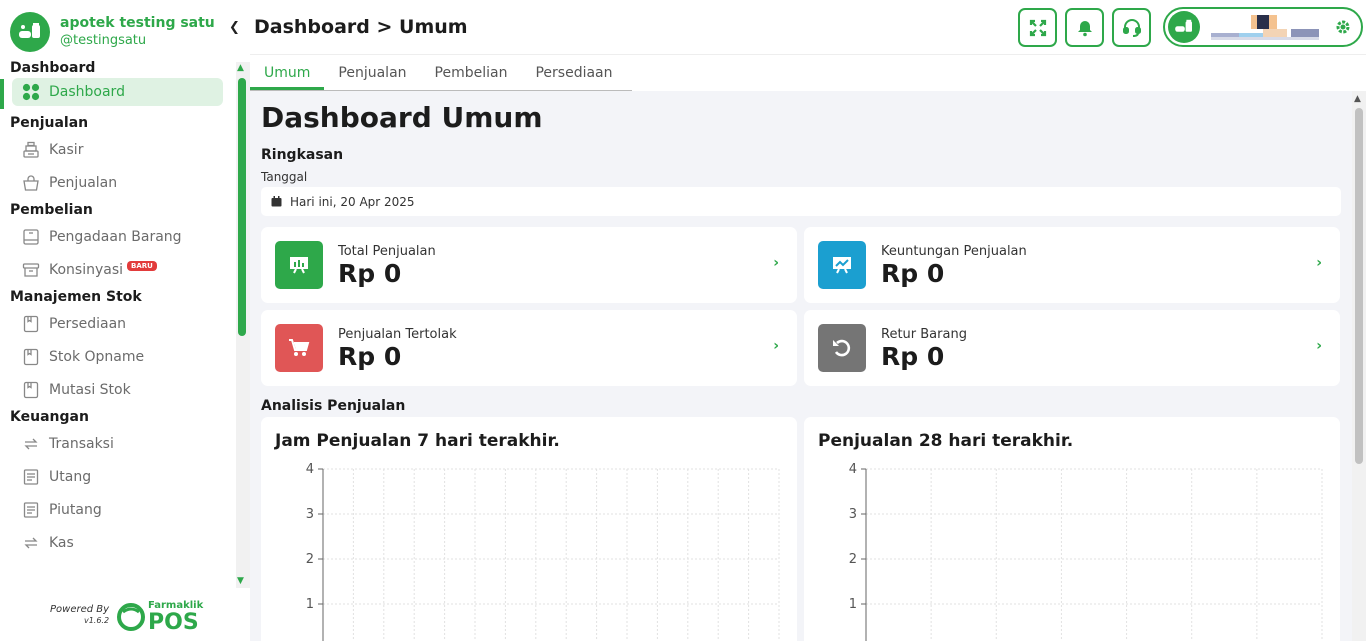 The width and height of the screenshot is (1366, 641). I want to click on farmaklik-logo-icon, so click(131, 617).